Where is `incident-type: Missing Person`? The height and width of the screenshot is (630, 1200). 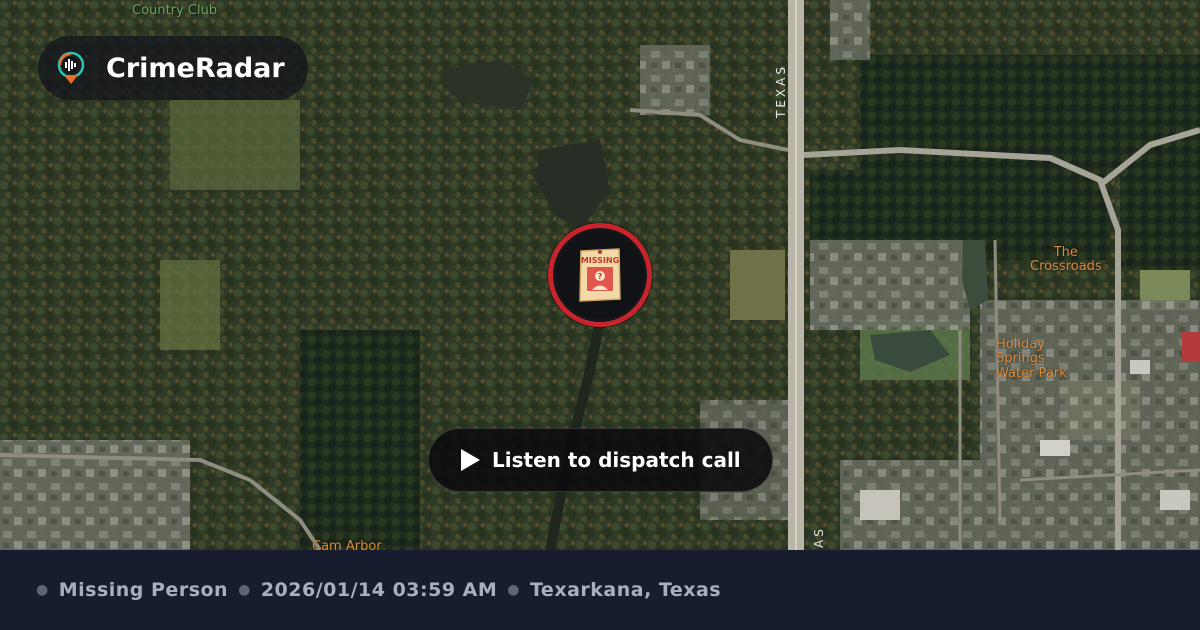
incident-type: Missing Person is located at coordinates (143, 590).